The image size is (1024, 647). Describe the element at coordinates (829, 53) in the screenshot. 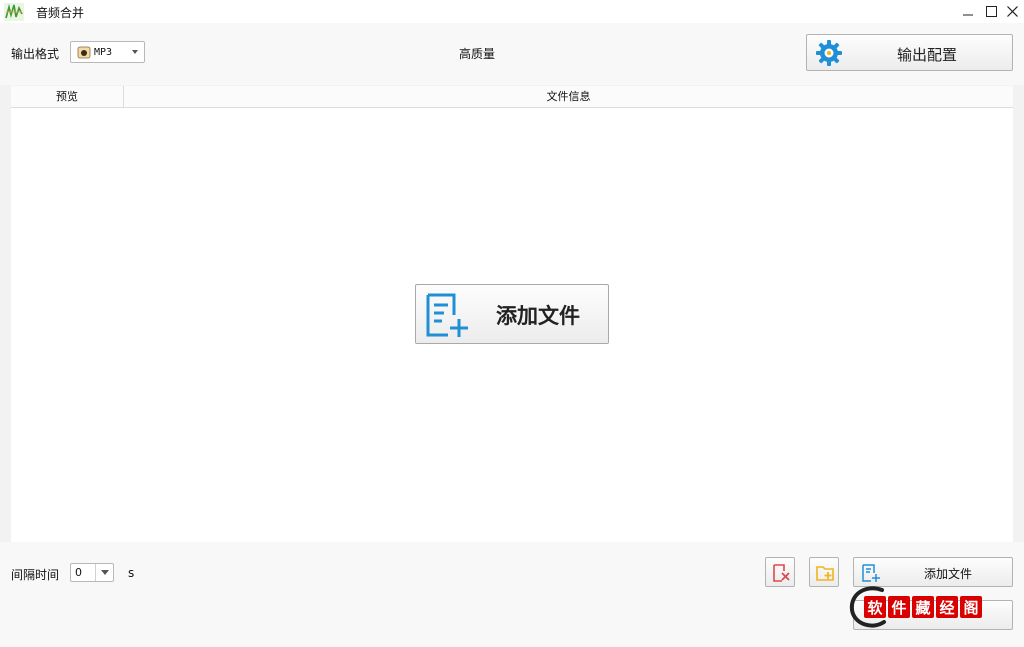

I see `gear-icon` at that location.